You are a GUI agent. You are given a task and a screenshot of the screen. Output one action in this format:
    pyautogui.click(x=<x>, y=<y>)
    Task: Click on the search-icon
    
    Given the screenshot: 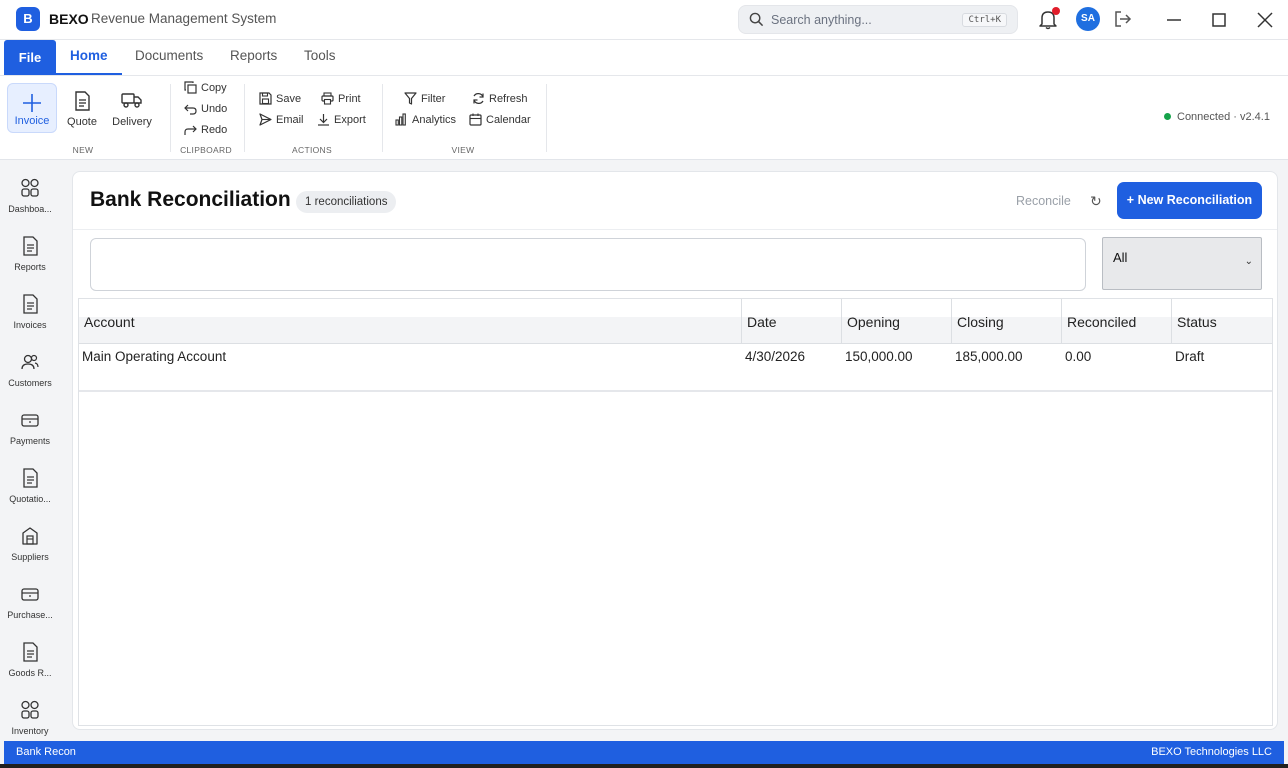 What is the action you would take?
    pyautogui.click(x=756, y=21)
    